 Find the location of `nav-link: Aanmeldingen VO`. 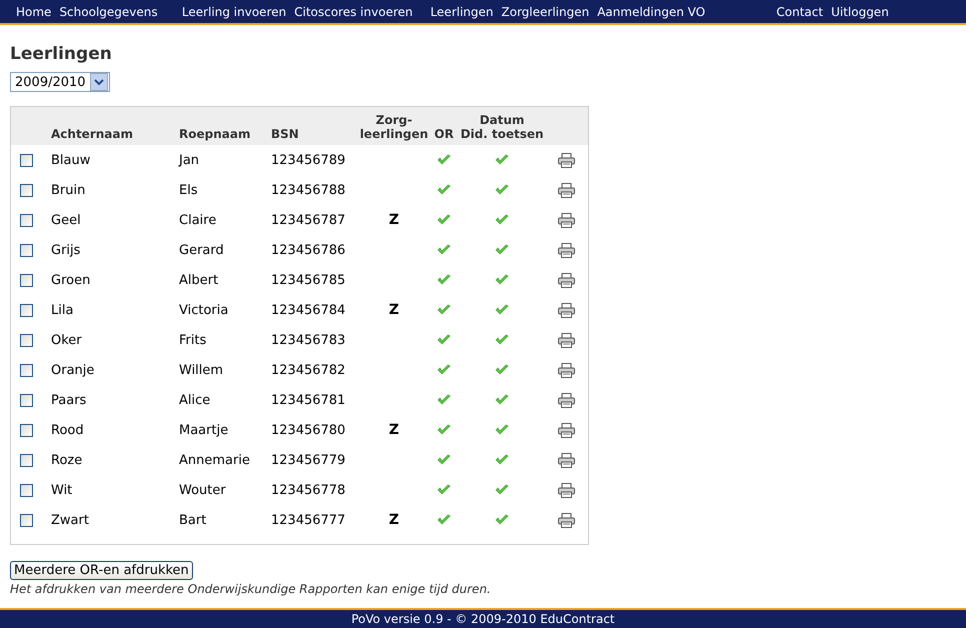

nav-link: Aanmeldingen VO is located at coordinates (651, 11).